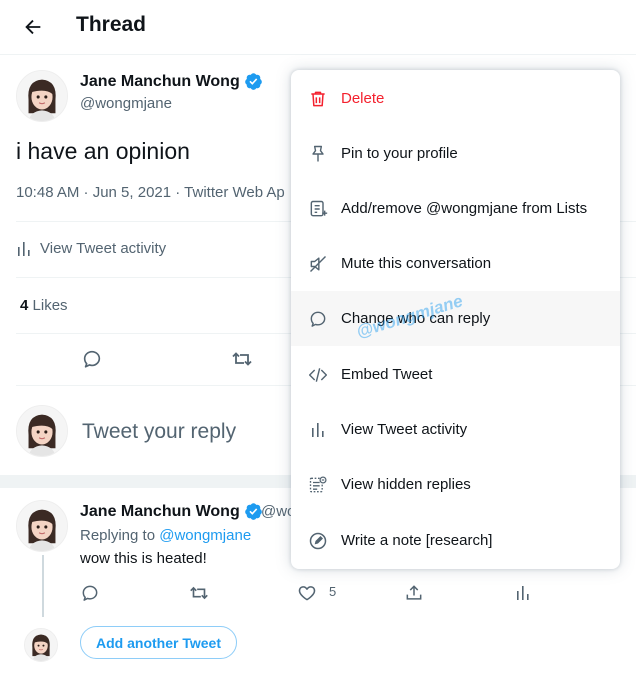 The image size is (636, 680). I want to click on page-title: Thread, so click(111, 24).